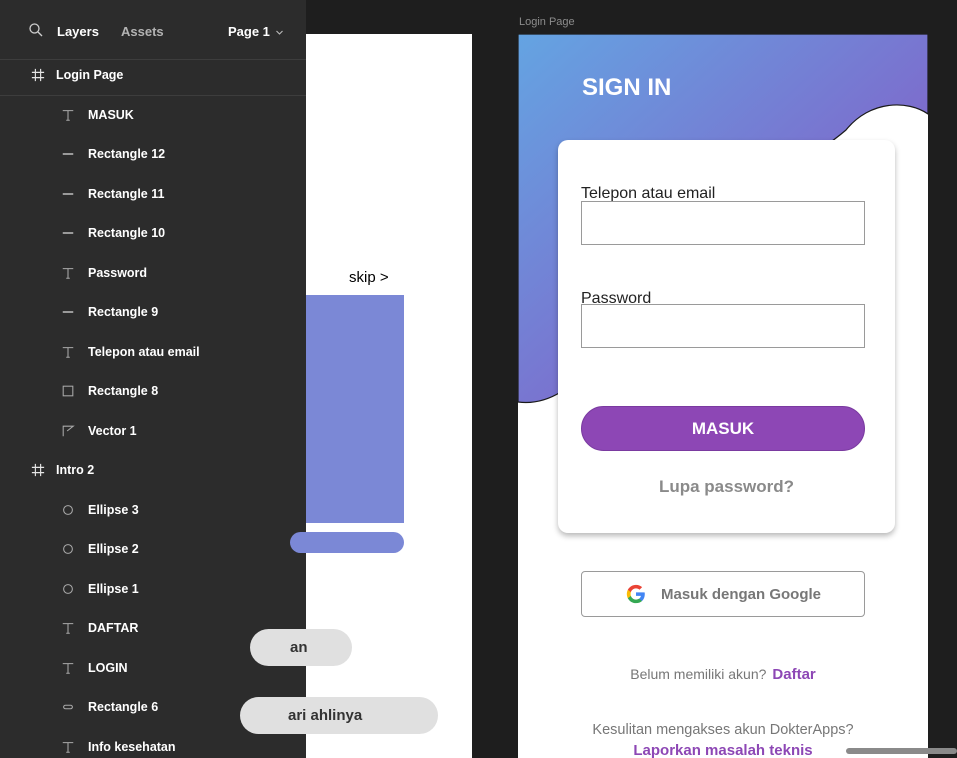  Describe the element at coordinates (132, 746) in the screenshot. I see `layer-label: Info kesehatan` at that location.